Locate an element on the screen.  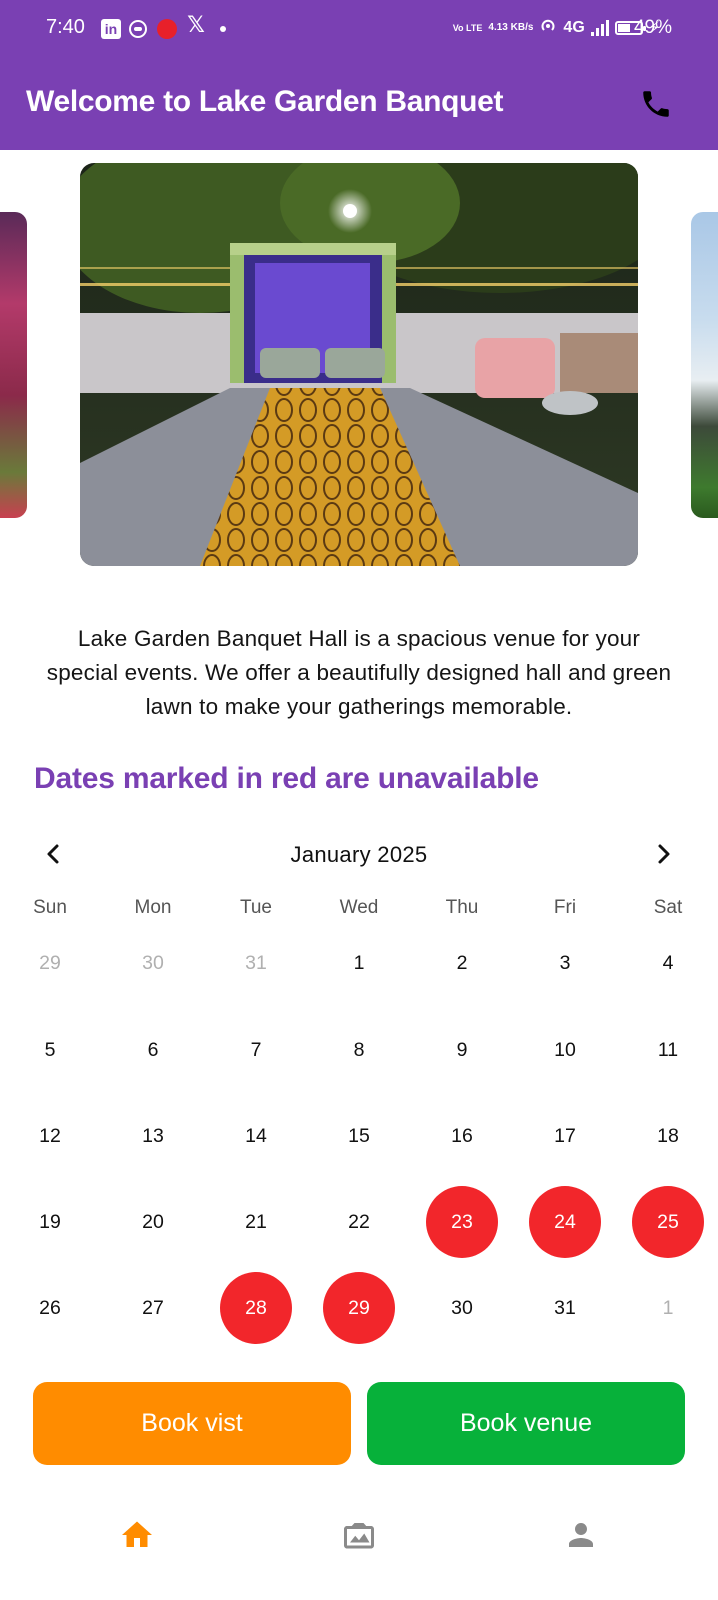
weekday-label: Thu is located at coordinates (462, 907).